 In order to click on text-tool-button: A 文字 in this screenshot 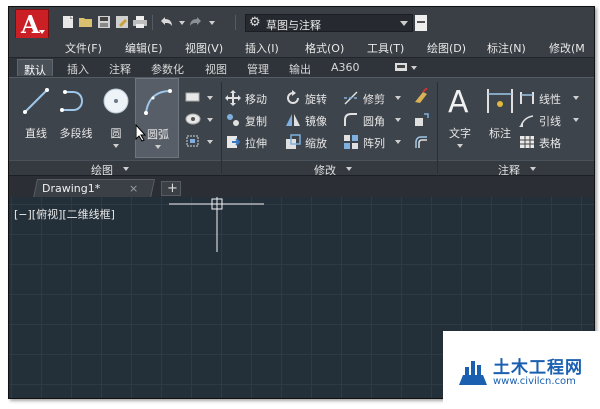, I will do `click(460, 118)`.